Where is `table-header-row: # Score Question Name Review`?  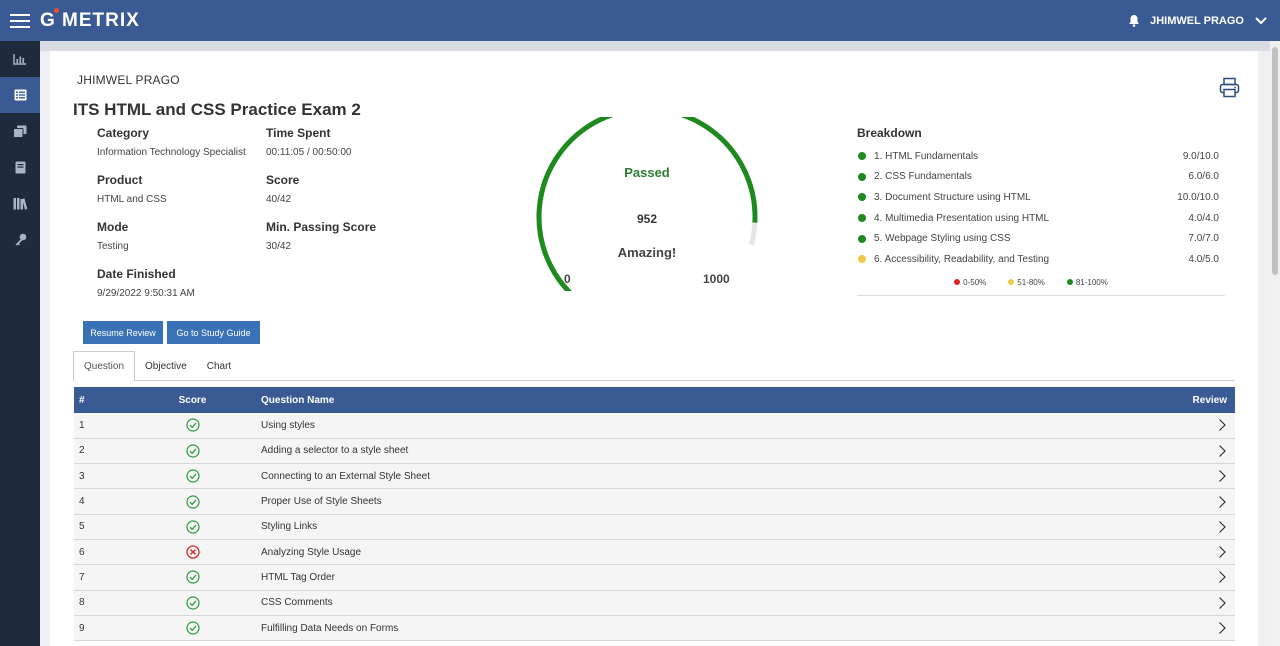
table-header-row: # Score Question Name Review is located at coordinates (654, 400).